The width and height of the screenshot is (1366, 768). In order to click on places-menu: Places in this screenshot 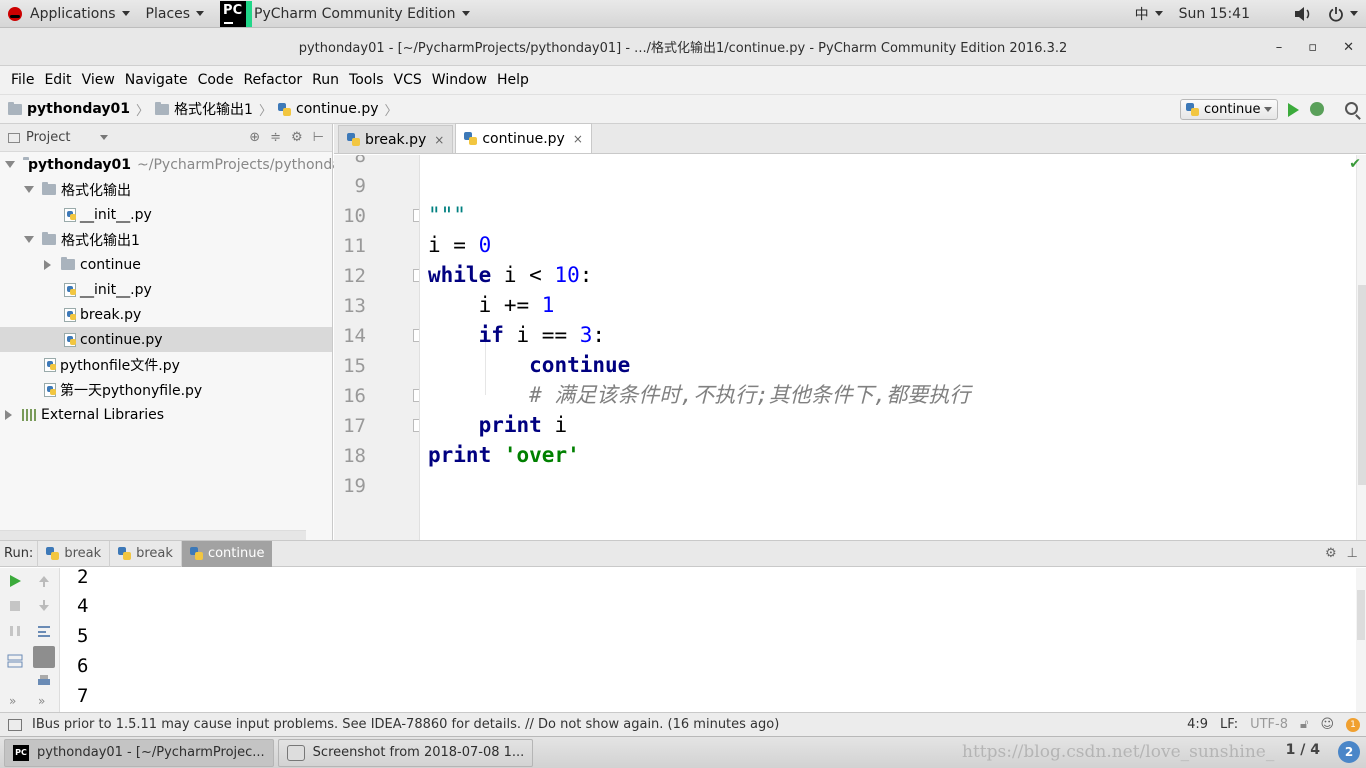, I will do `click(175, 14)`.